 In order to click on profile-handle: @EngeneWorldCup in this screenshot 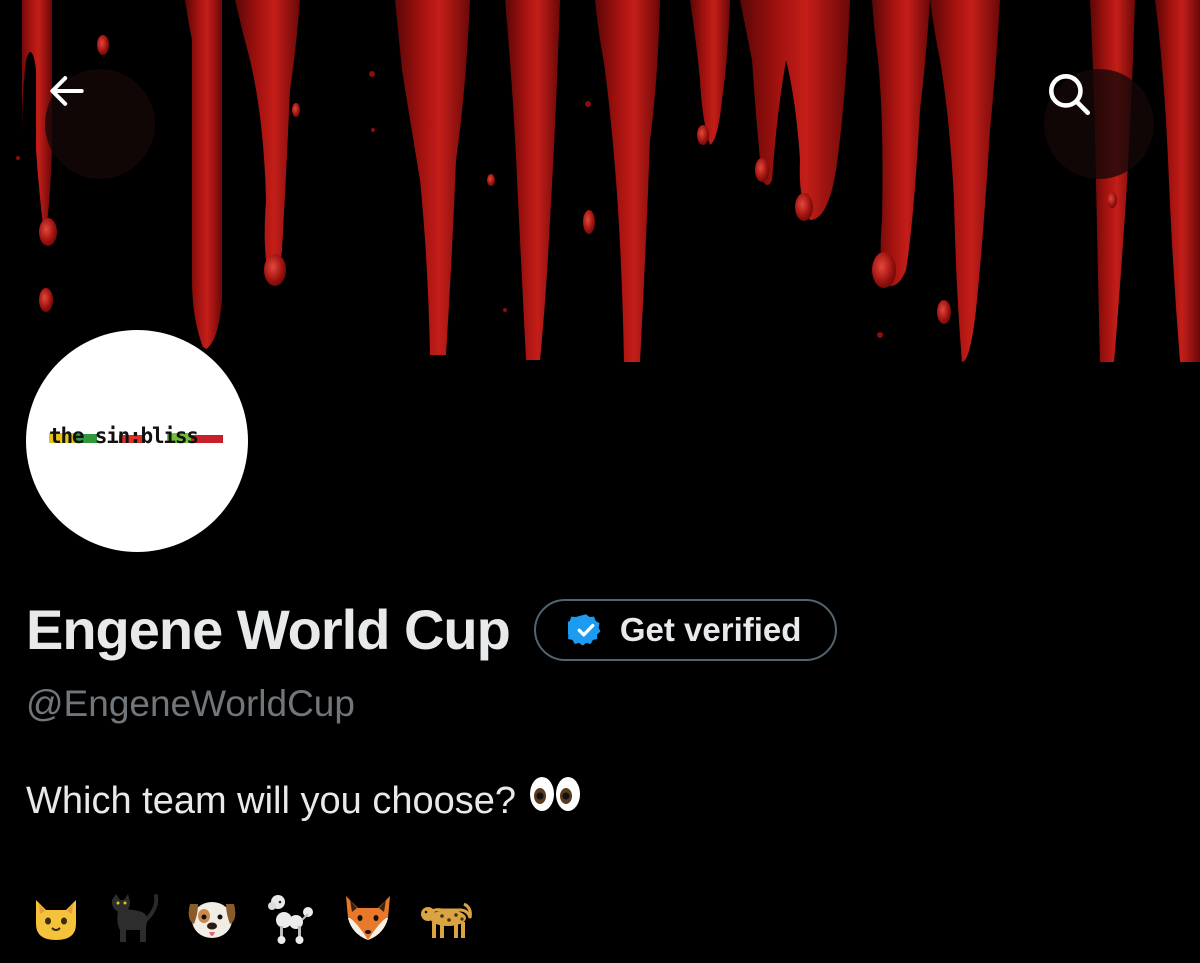, I will do `click(190, 703)`.